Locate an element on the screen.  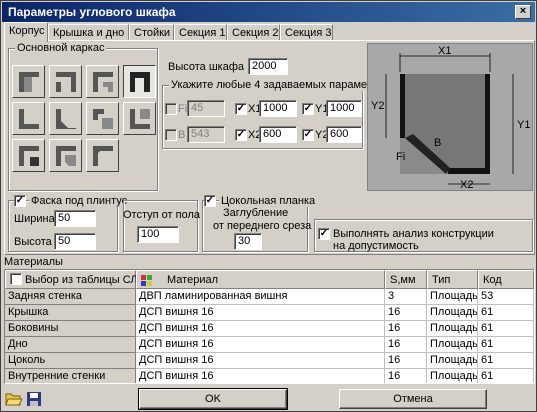
preview-y2-label: Y2 is located at coordinates (377, 106).